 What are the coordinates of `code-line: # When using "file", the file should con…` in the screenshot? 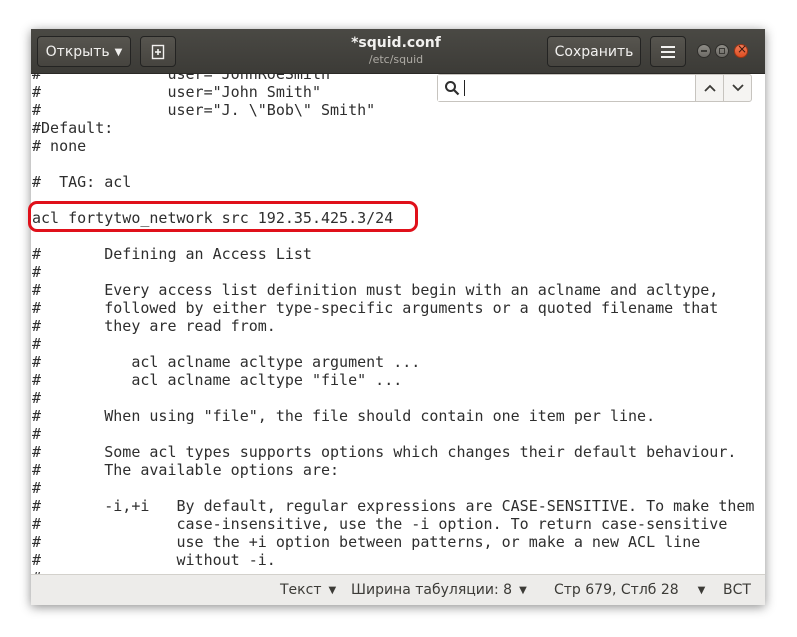 It's located at (344, 416).